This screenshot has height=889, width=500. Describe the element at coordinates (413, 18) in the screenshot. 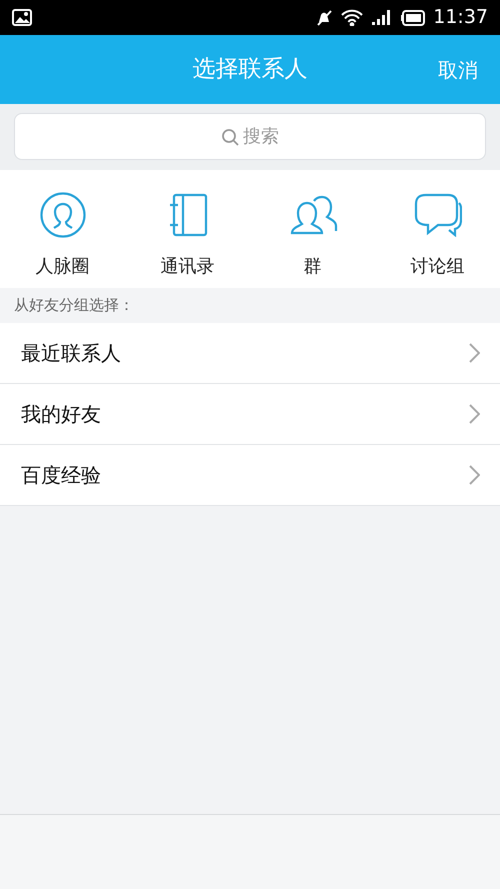

I see `battery-icon` at that location.